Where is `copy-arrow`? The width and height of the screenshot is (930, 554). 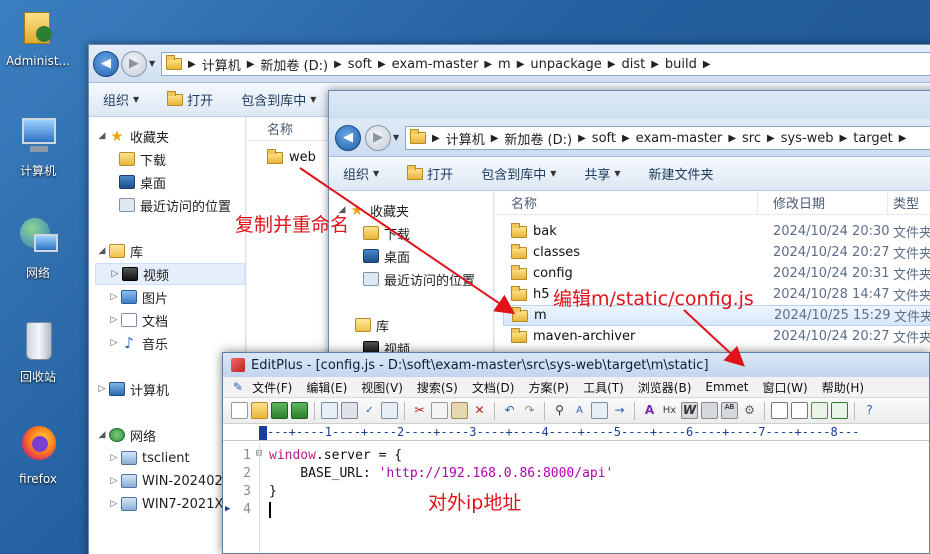 copy-arrow is located at coordinates (407, 241).